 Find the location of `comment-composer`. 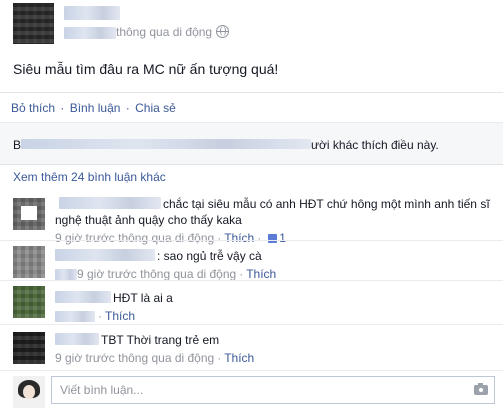

comment-composer is located at coordinates (251, 391).